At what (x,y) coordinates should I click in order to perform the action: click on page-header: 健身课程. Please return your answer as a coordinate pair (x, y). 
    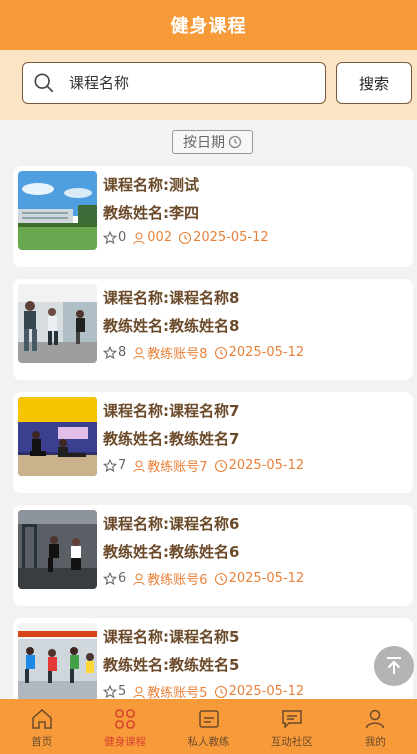
    Looking at the image, I should click on (208, 25).